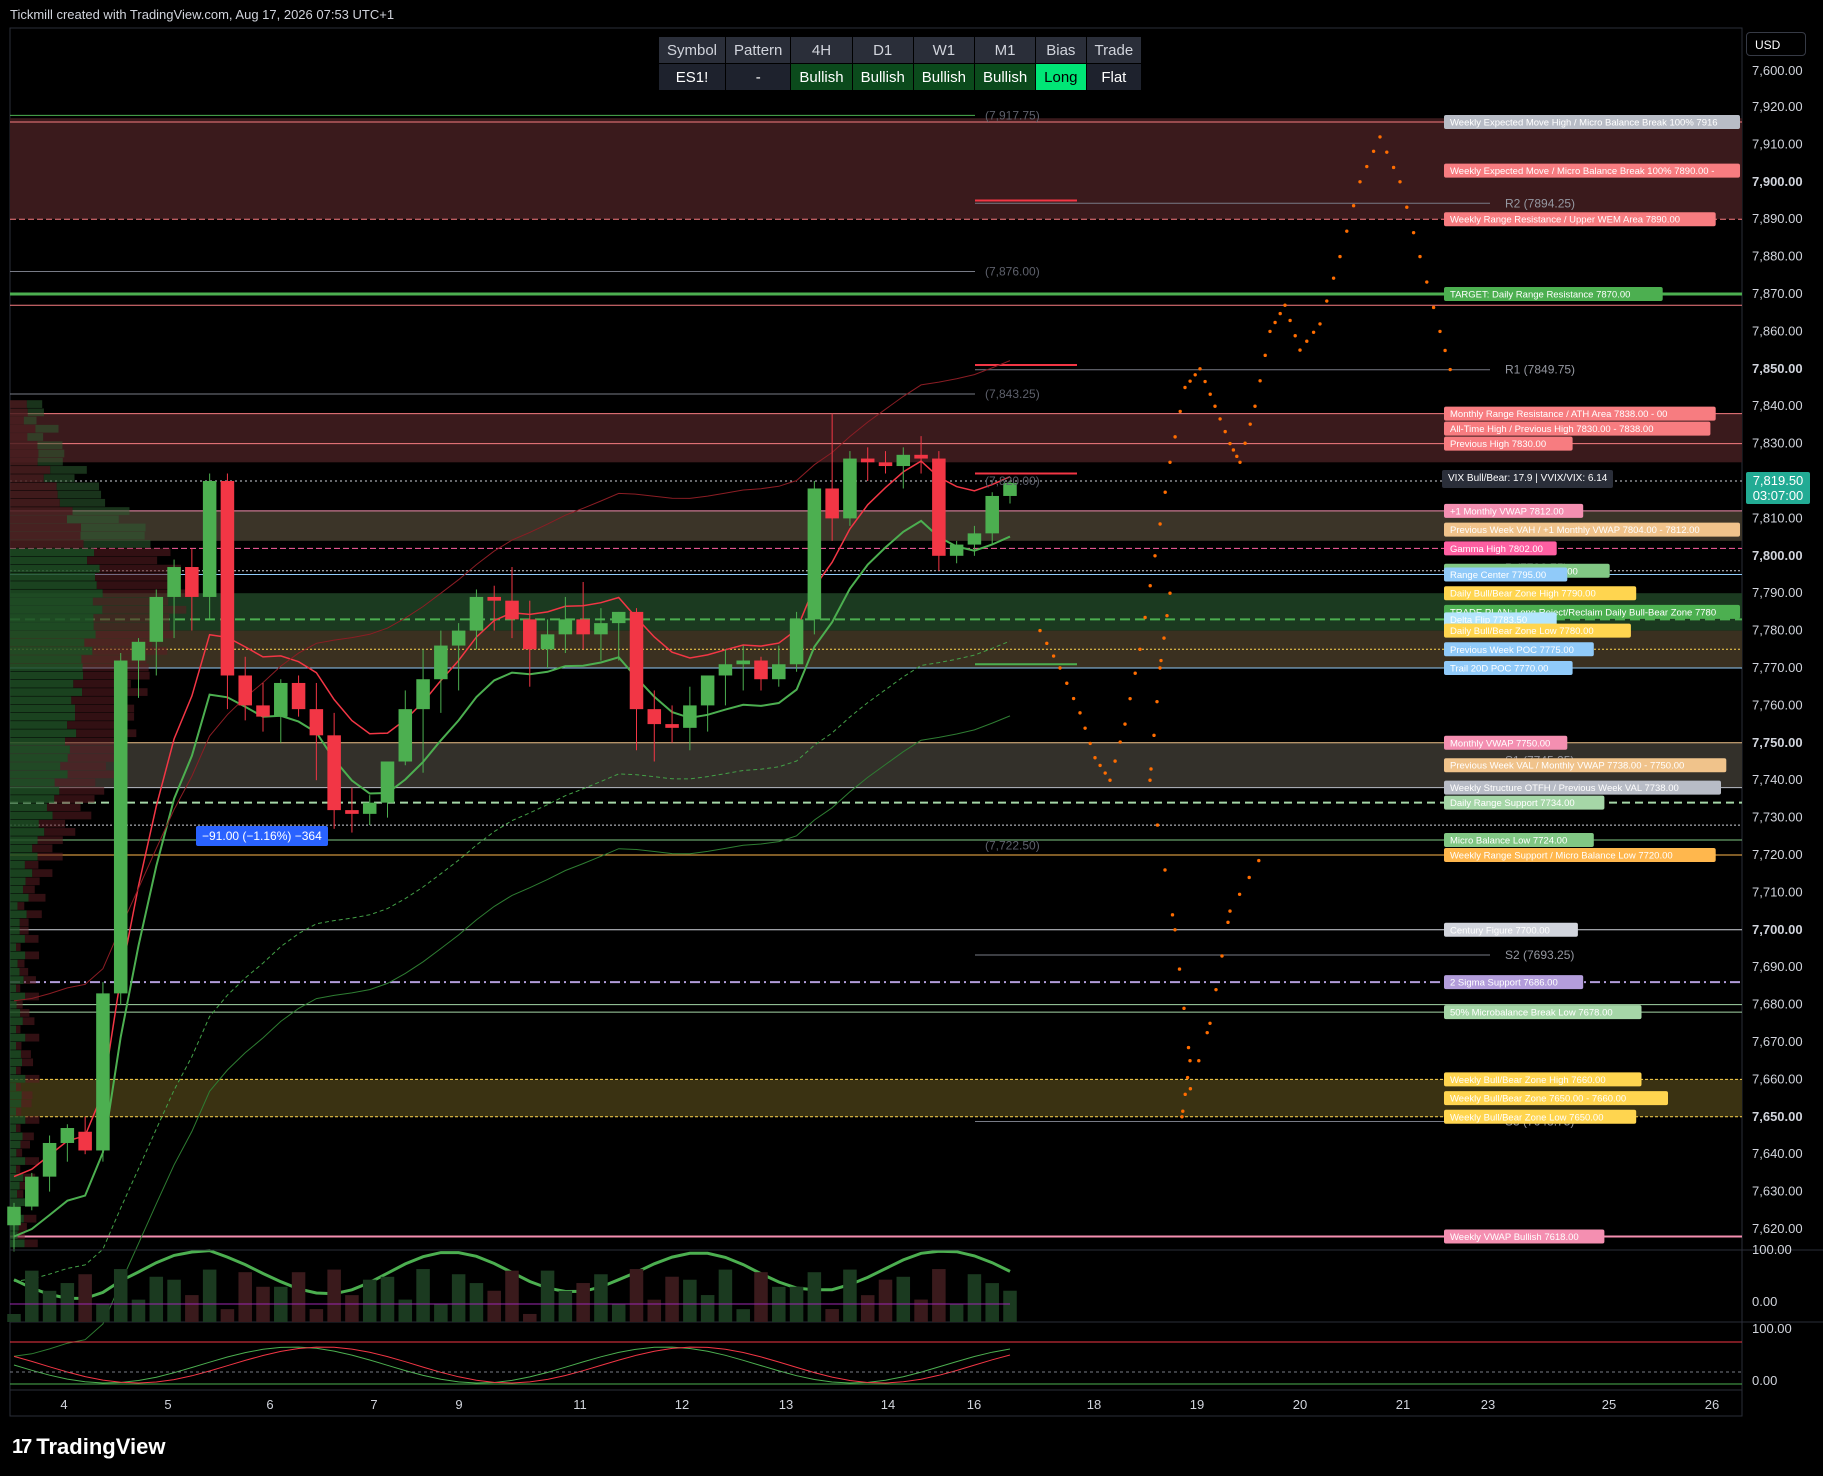  I want to click on price-tick: 7,640.00, so click(1777, 1153).